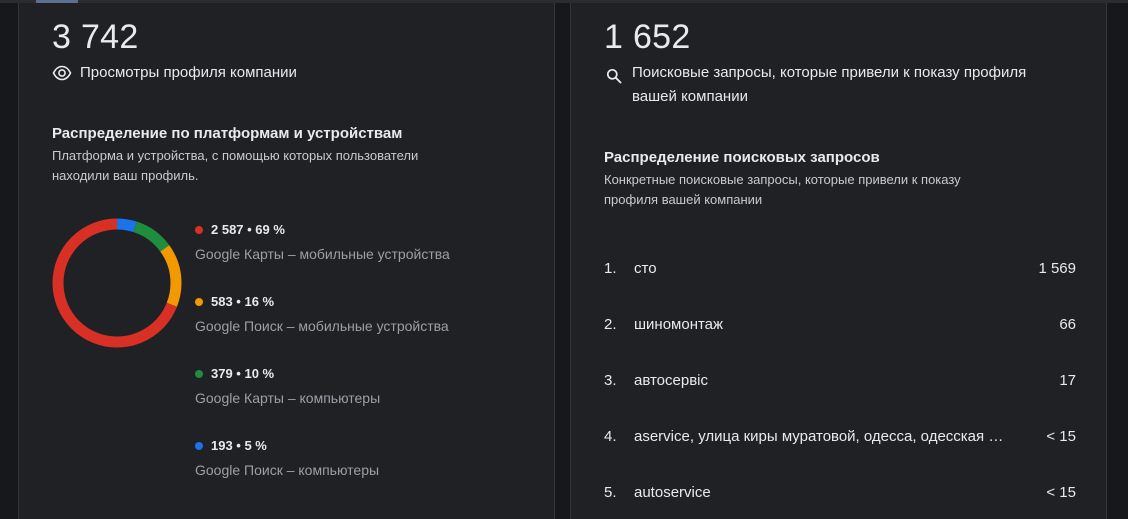 The image size is (1128, 519). I want to click on query-row: 3. автосервіс 17, so click(840, 381).